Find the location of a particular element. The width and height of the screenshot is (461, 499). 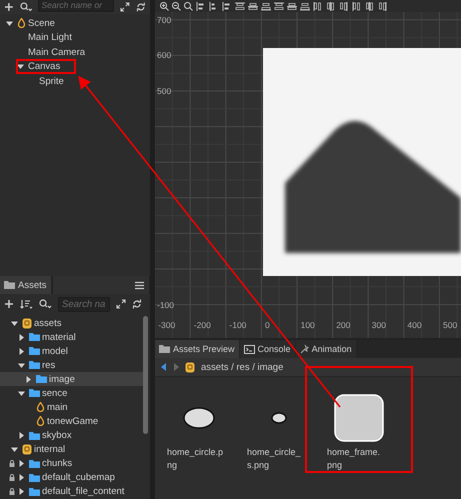

scrollbar is located at coordinates (145, 375).